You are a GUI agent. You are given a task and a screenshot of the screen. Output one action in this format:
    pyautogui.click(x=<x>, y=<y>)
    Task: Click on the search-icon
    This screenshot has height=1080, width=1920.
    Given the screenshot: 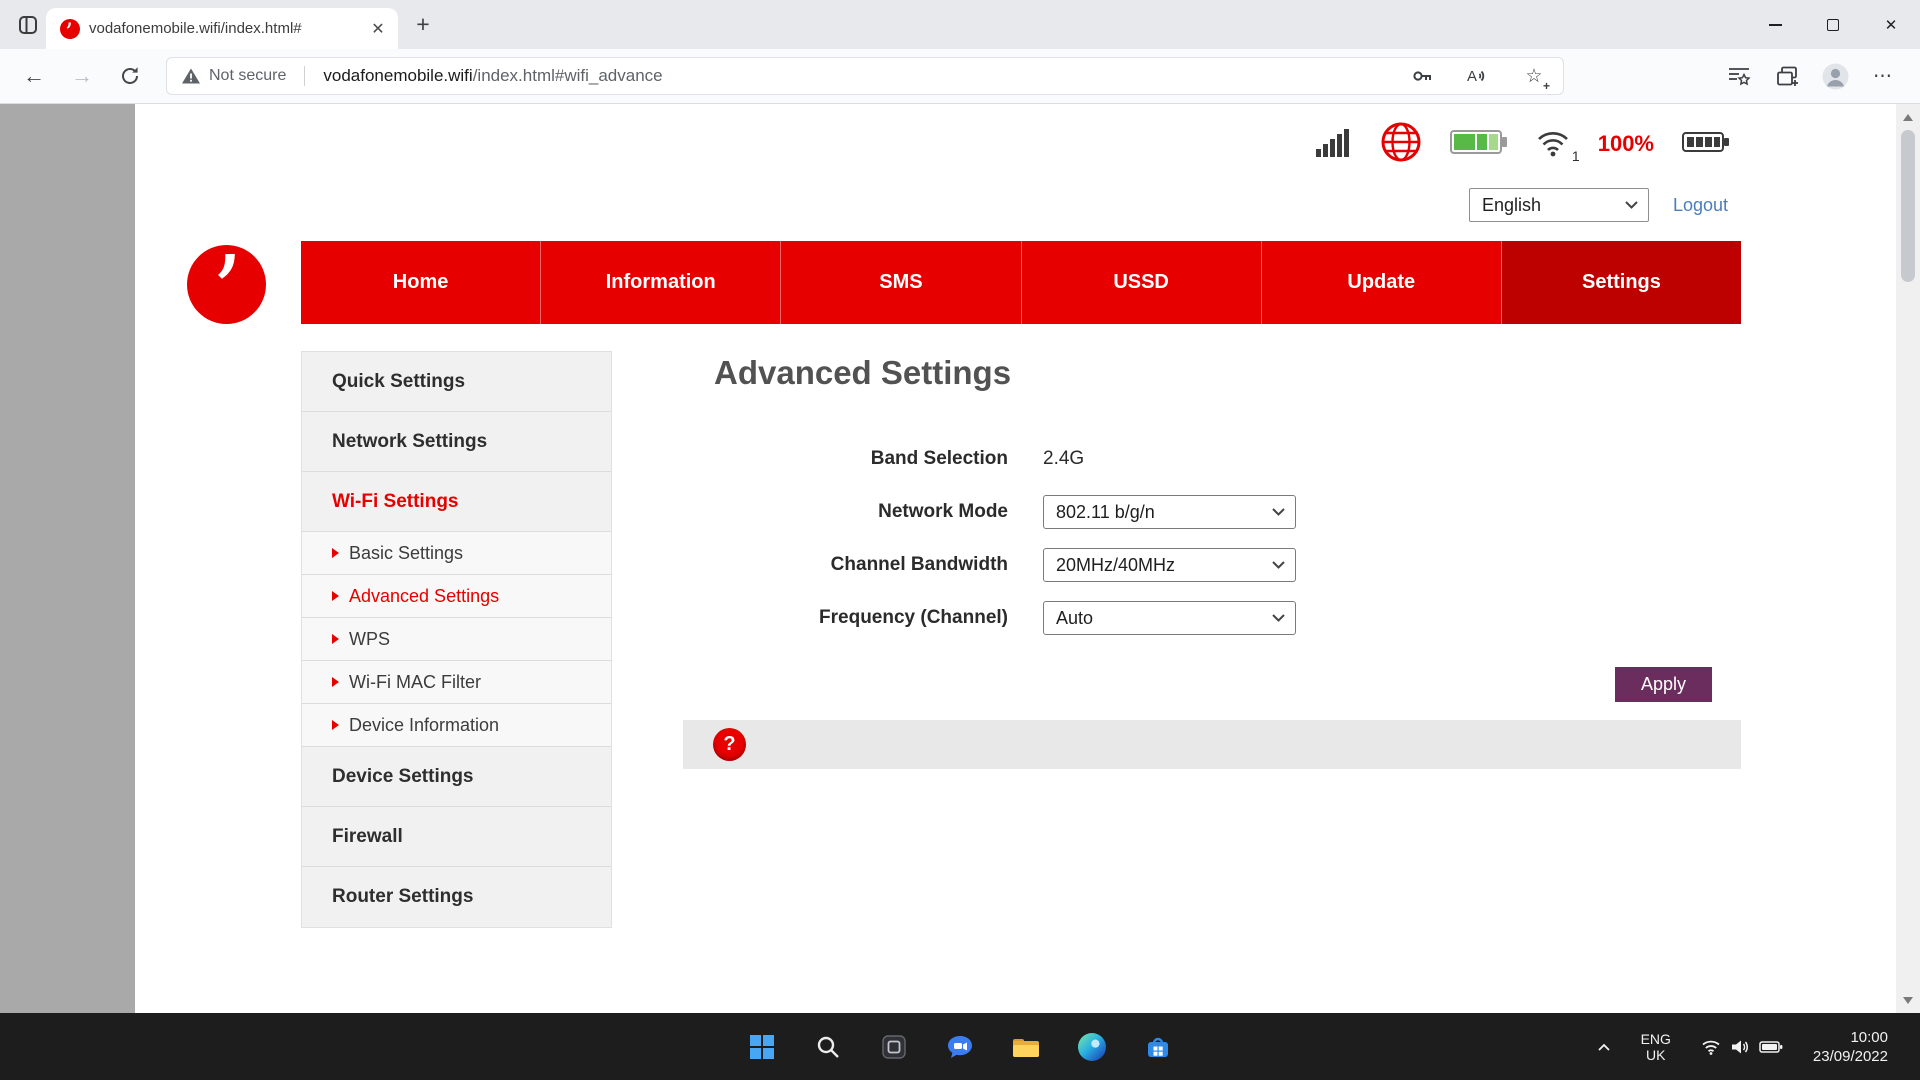 What is the action you would take?
    pyautogui.click(x=828, y=1047)
    